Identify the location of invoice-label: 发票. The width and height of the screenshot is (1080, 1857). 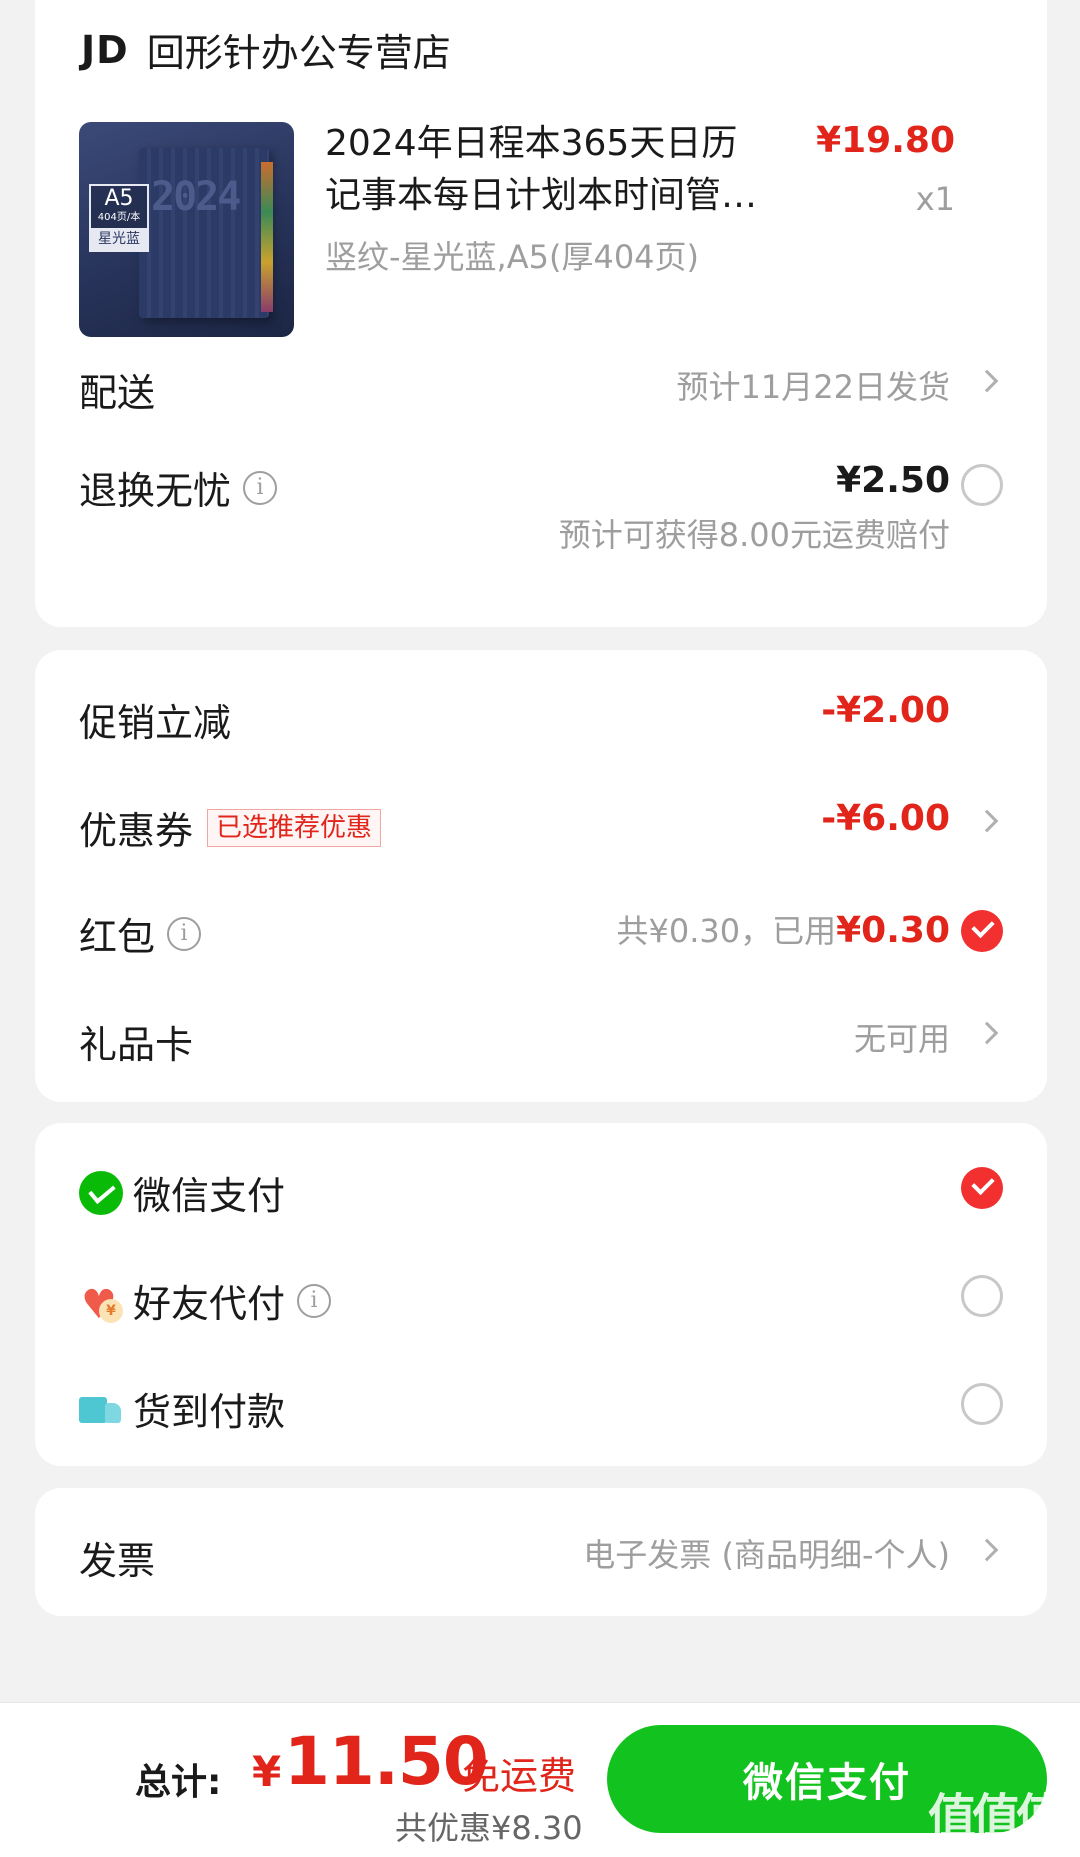
(117, 1561).